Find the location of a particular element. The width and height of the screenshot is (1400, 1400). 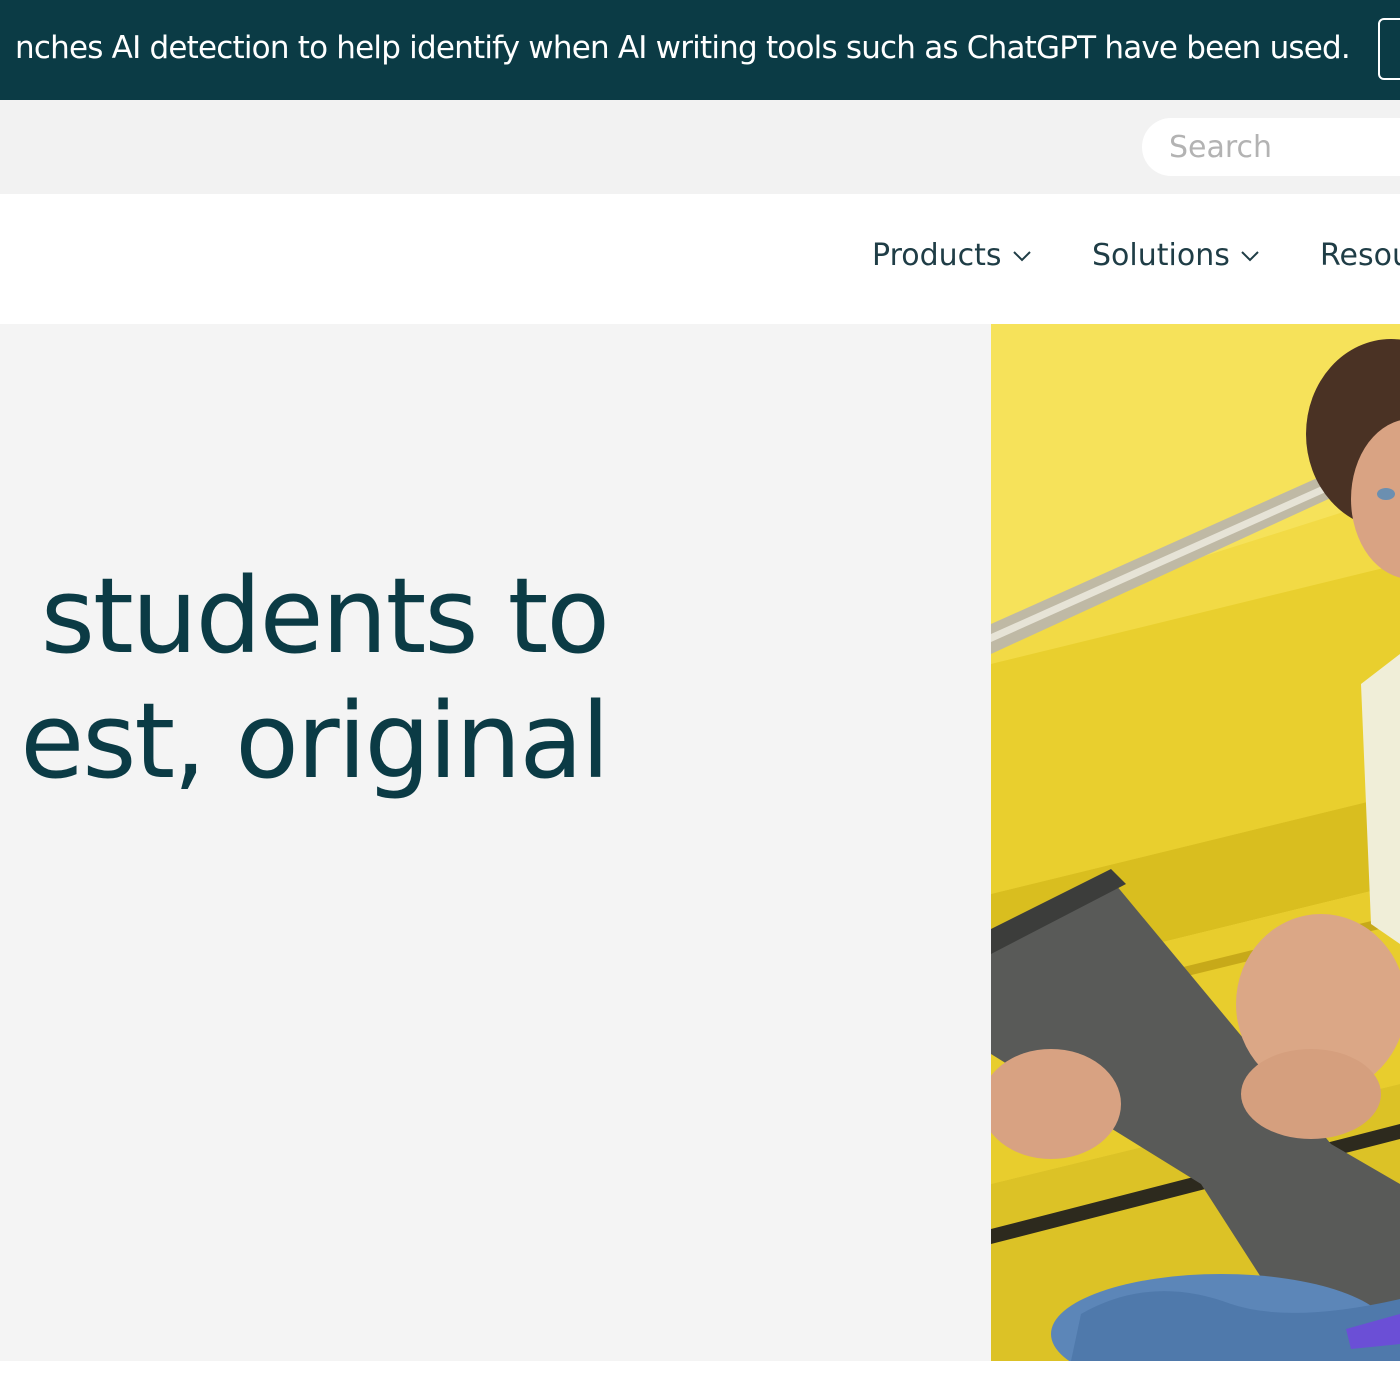

nav-item-products: Products is located at coordinates (952, 255).